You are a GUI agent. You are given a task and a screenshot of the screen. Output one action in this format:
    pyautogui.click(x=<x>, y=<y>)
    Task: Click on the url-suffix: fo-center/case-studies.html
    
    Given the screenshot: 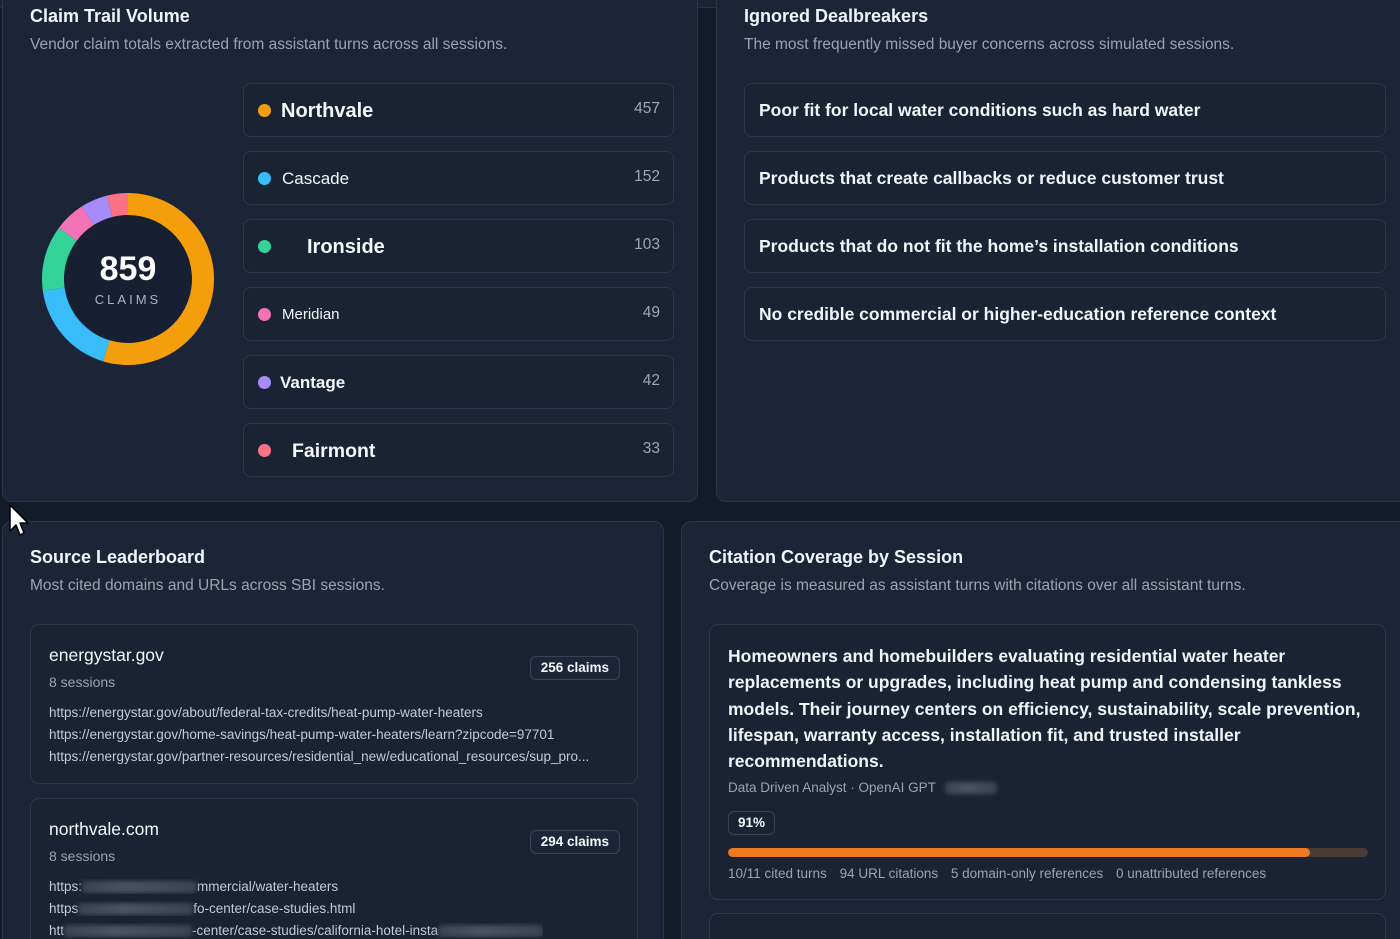 What is the action you would take?
    pyautogui.click(x=274, y=908)
    